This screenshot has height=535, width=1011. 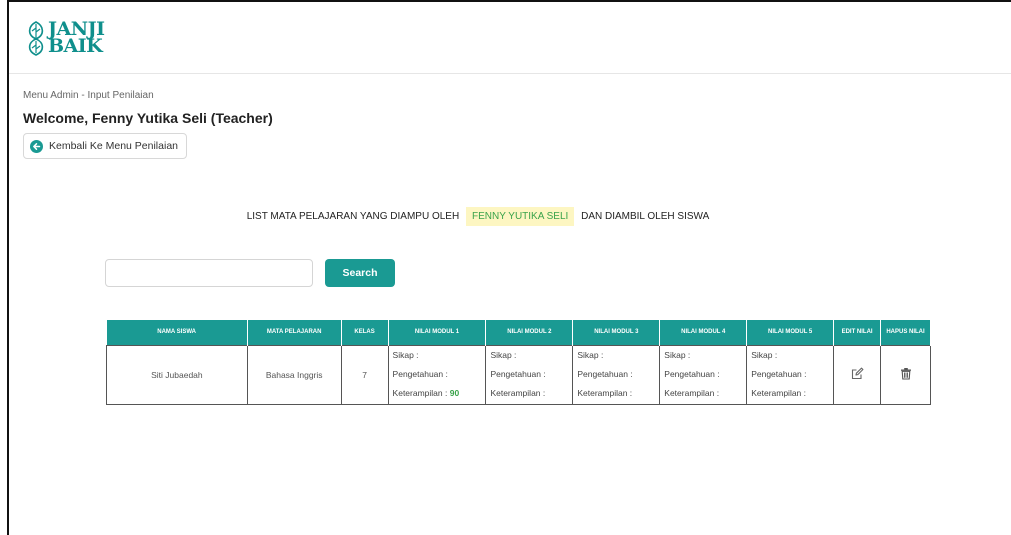 What do you see at coordinates (148, 118) in the screenshot?
I see `page-title: Welcome, Fenny Yutika Seli (Teacher)` at bounding box center [148, 118].